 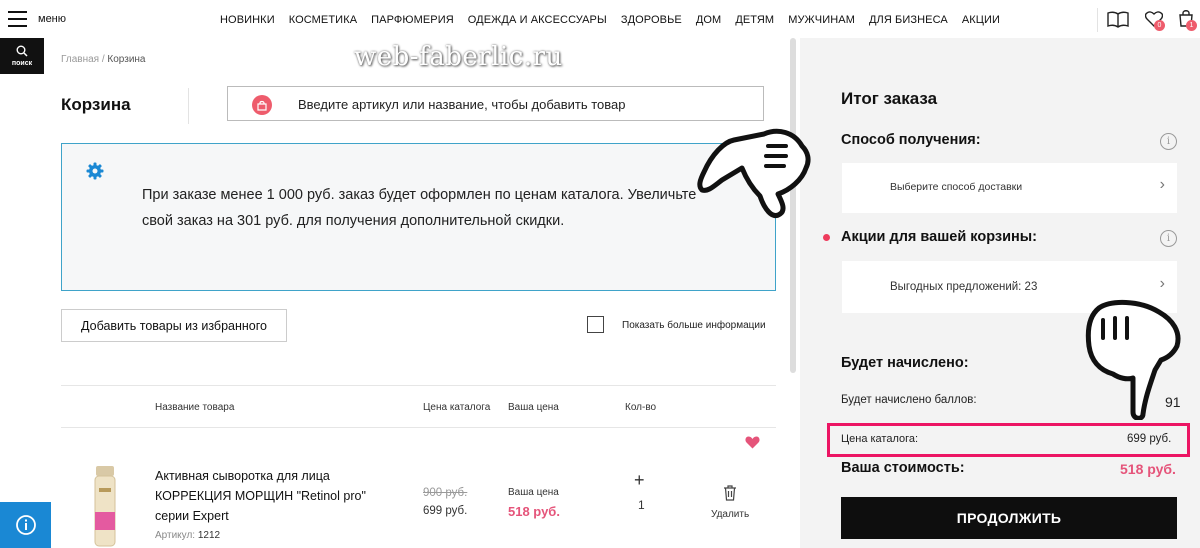 I want to click on column-header-qty: Кол-во, so click(x=641, y=407).